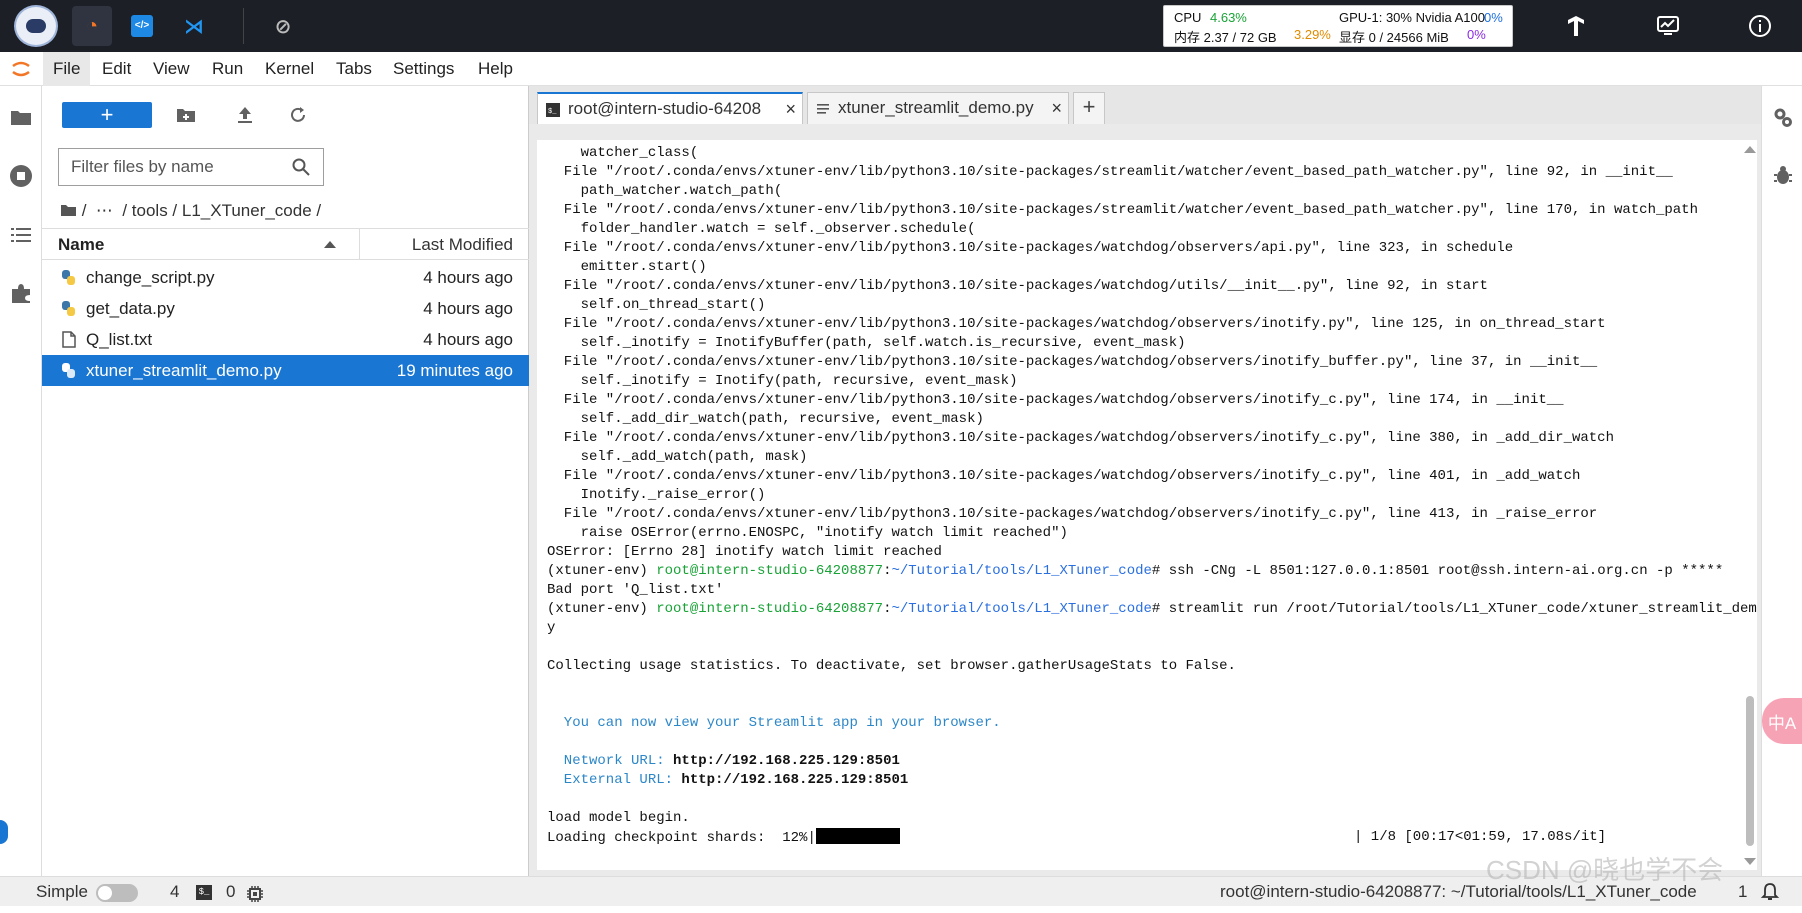 The image size is (1802, 913). Describe the element at coordinates (243, 26) in the screenshot. I see `topbar-divider` at that location.